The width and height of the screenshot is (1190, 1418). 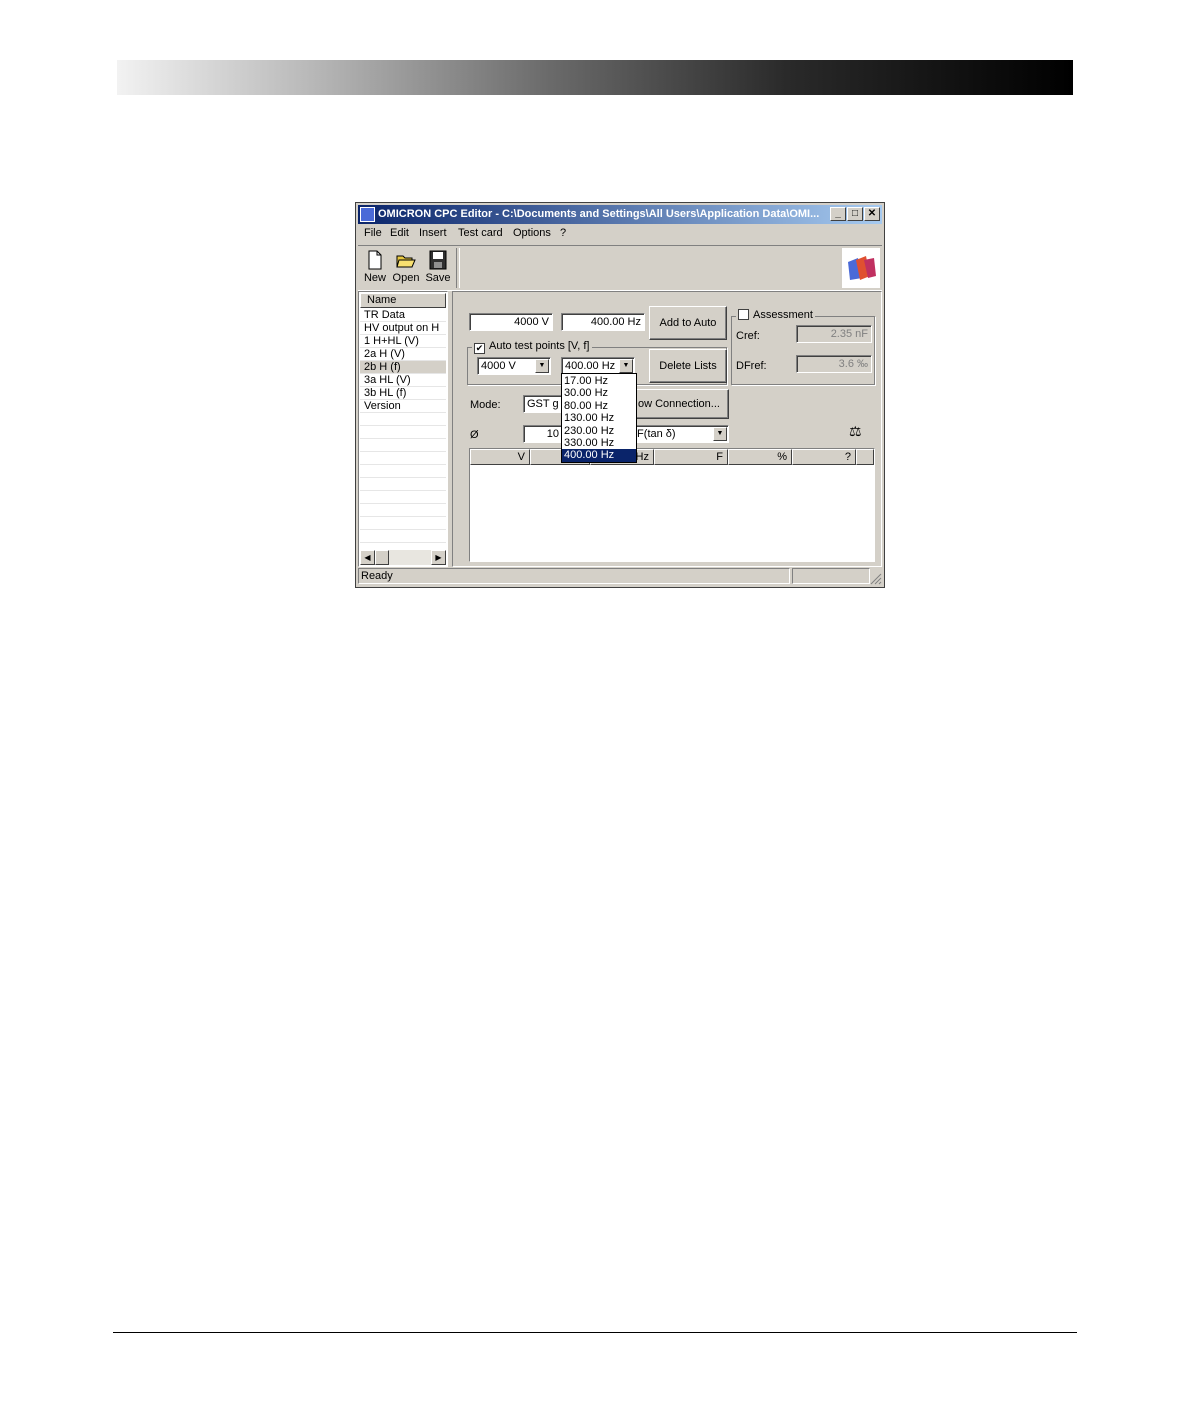 What do you see at coordinates (590, 366) in the screenshot?
I see `auto-frequency-value: 400.00 Hz` at bounding box center [590, 366].